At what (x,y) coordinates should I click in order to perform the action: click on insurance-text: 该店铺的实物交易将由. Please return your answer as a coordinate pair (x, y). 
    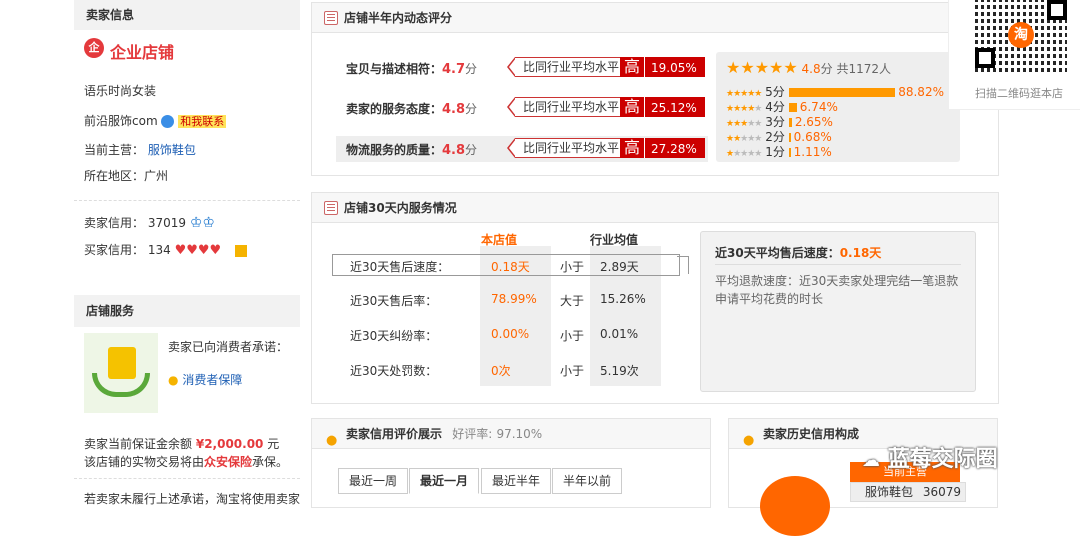
    Looking at the image, I should click on (144, 462).